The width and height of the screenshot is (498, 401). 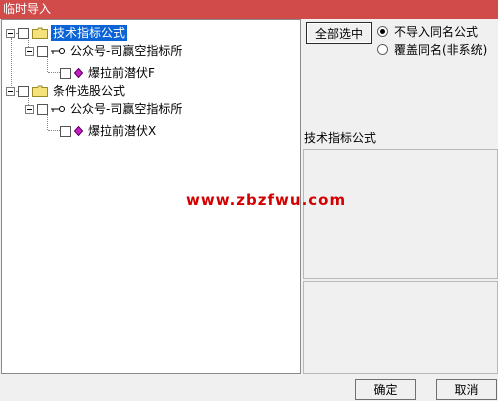 What do you see at coordinates (249, 9) in the screenshot?
I see `window-titlebar: 临时导入` at bounding box center [249, 9].